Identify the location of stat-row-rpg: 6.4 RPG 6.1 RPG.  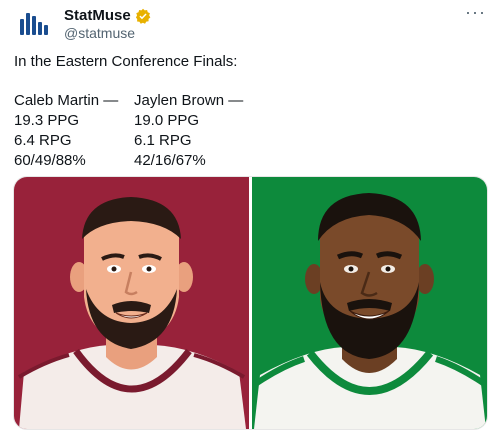
(149, 141).